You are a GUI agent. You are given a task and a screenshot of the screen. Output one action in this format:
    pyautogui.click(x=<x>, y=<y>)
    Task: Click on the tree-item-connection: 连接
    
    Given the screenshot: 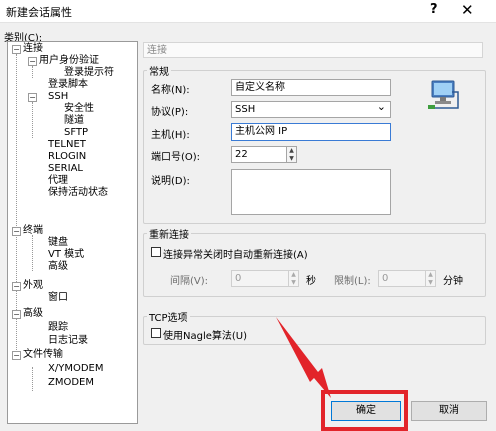 What is the action you would take?
    pyautogui.click(x=33, y=49)
    